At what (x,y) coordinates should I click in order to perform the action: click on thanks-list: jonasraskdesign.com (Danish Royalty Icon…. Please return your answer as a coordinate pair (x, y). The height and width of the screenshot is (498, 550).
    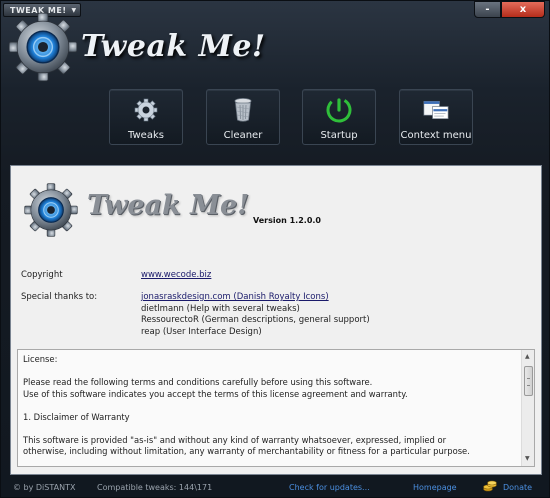
    Looking at the image, I should click on (255, 315).